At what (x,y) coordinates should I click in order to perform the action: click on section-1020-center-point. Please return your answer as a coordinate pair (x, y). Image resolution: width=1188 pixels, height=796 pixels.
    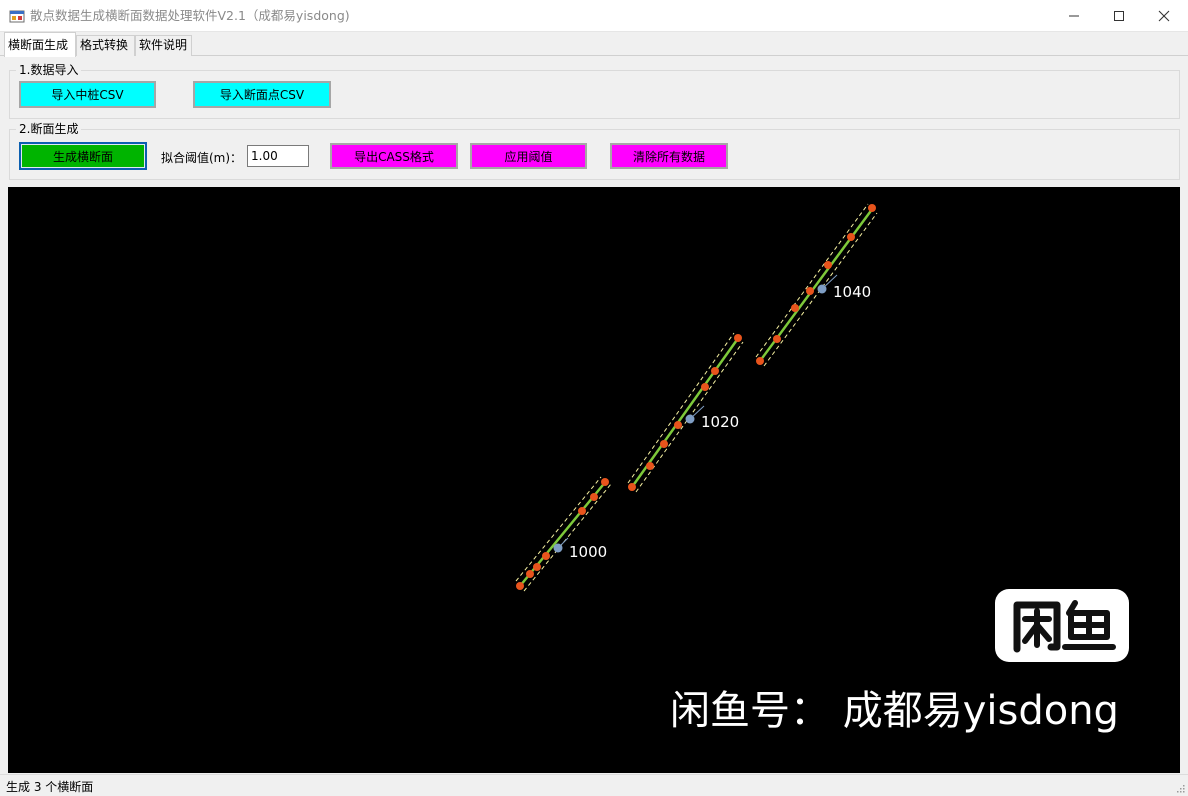
    Looking at the image, I should click on (690, 419).